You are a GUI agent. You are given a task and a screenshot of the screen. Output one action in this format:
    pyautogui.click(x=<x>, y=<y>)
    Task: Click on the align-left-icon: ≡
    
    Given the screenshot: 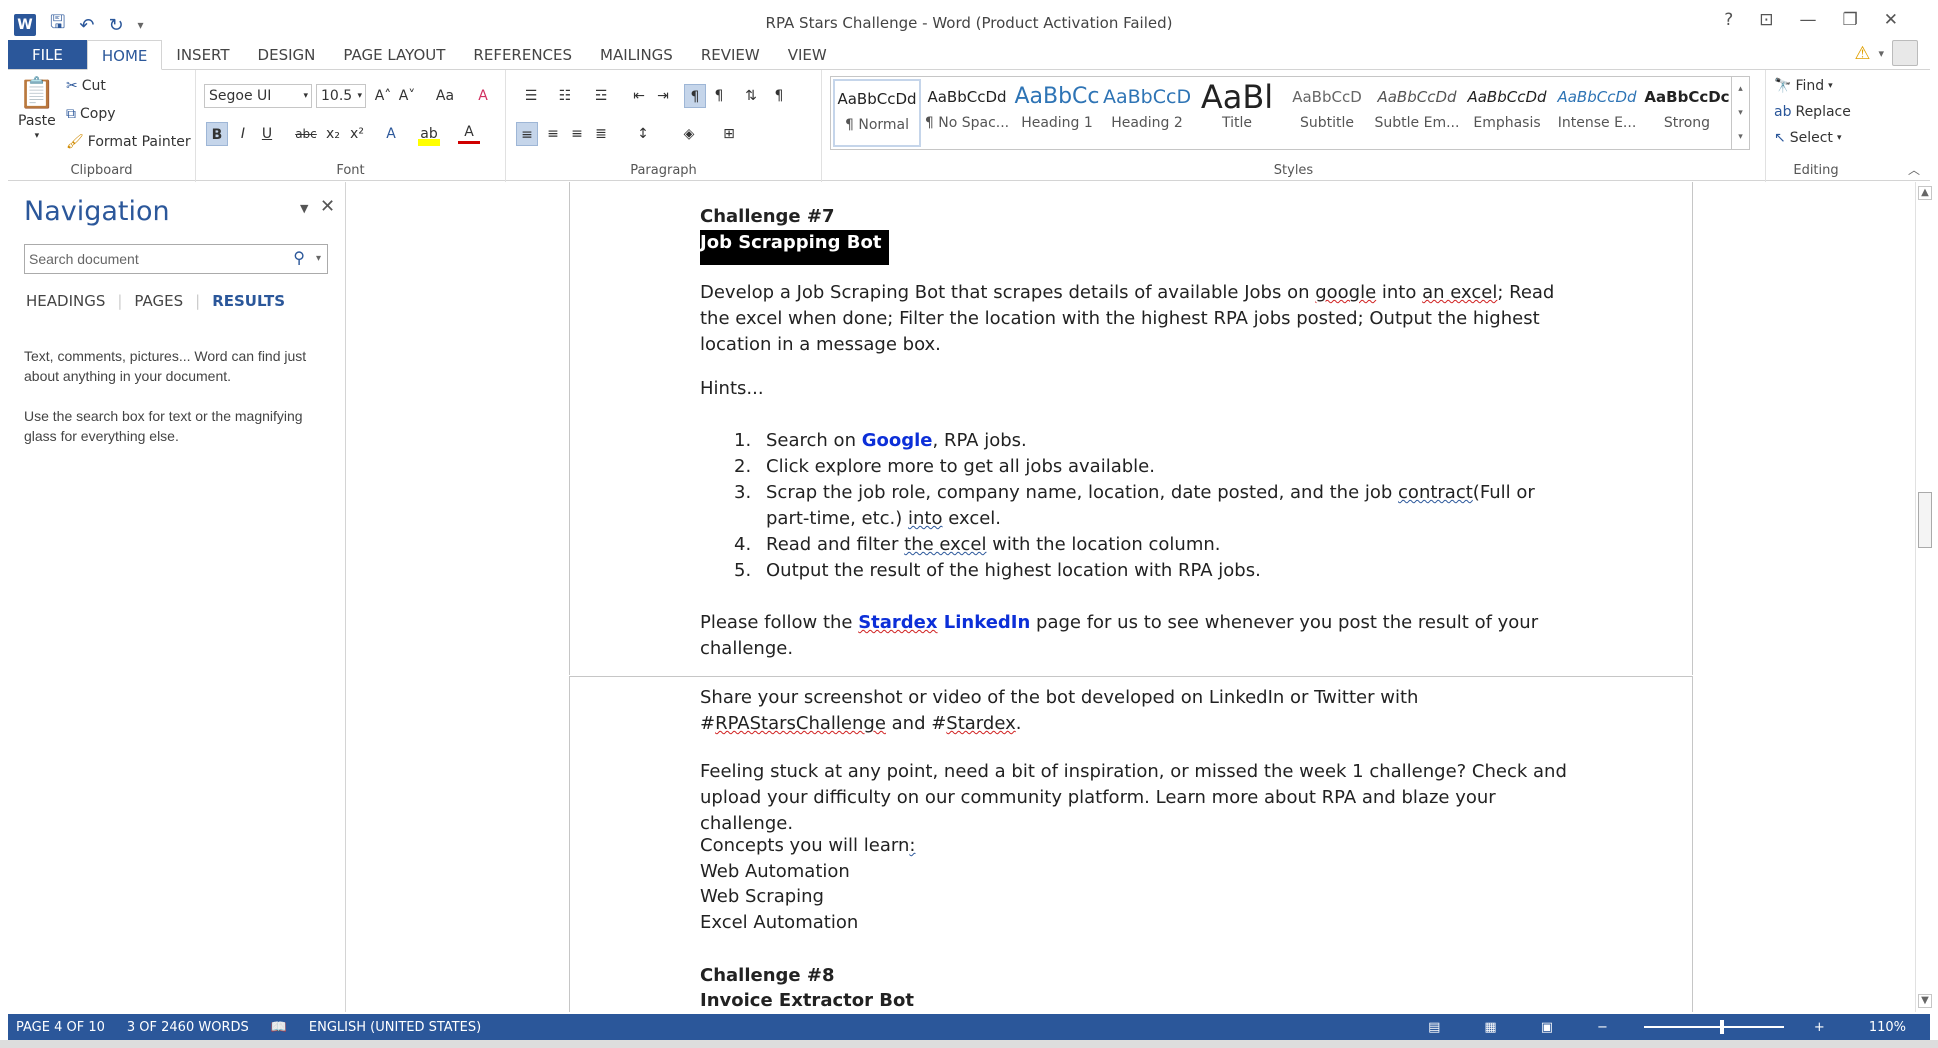 What is the action you would take?
    pyautogui.click(x=527, y=134)
    